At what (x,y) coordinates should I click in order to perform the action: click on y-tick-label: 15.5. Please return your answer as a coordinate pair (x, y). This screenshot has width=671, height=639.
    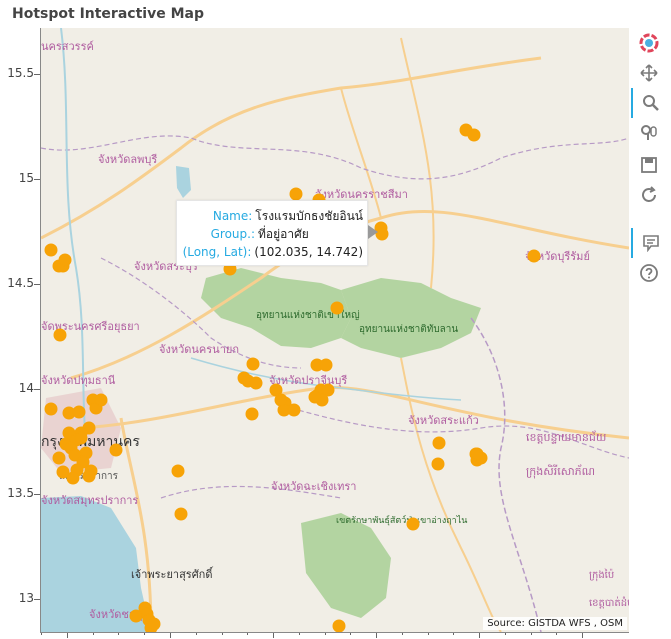
    Looking at the image, I should click on (20, 73).